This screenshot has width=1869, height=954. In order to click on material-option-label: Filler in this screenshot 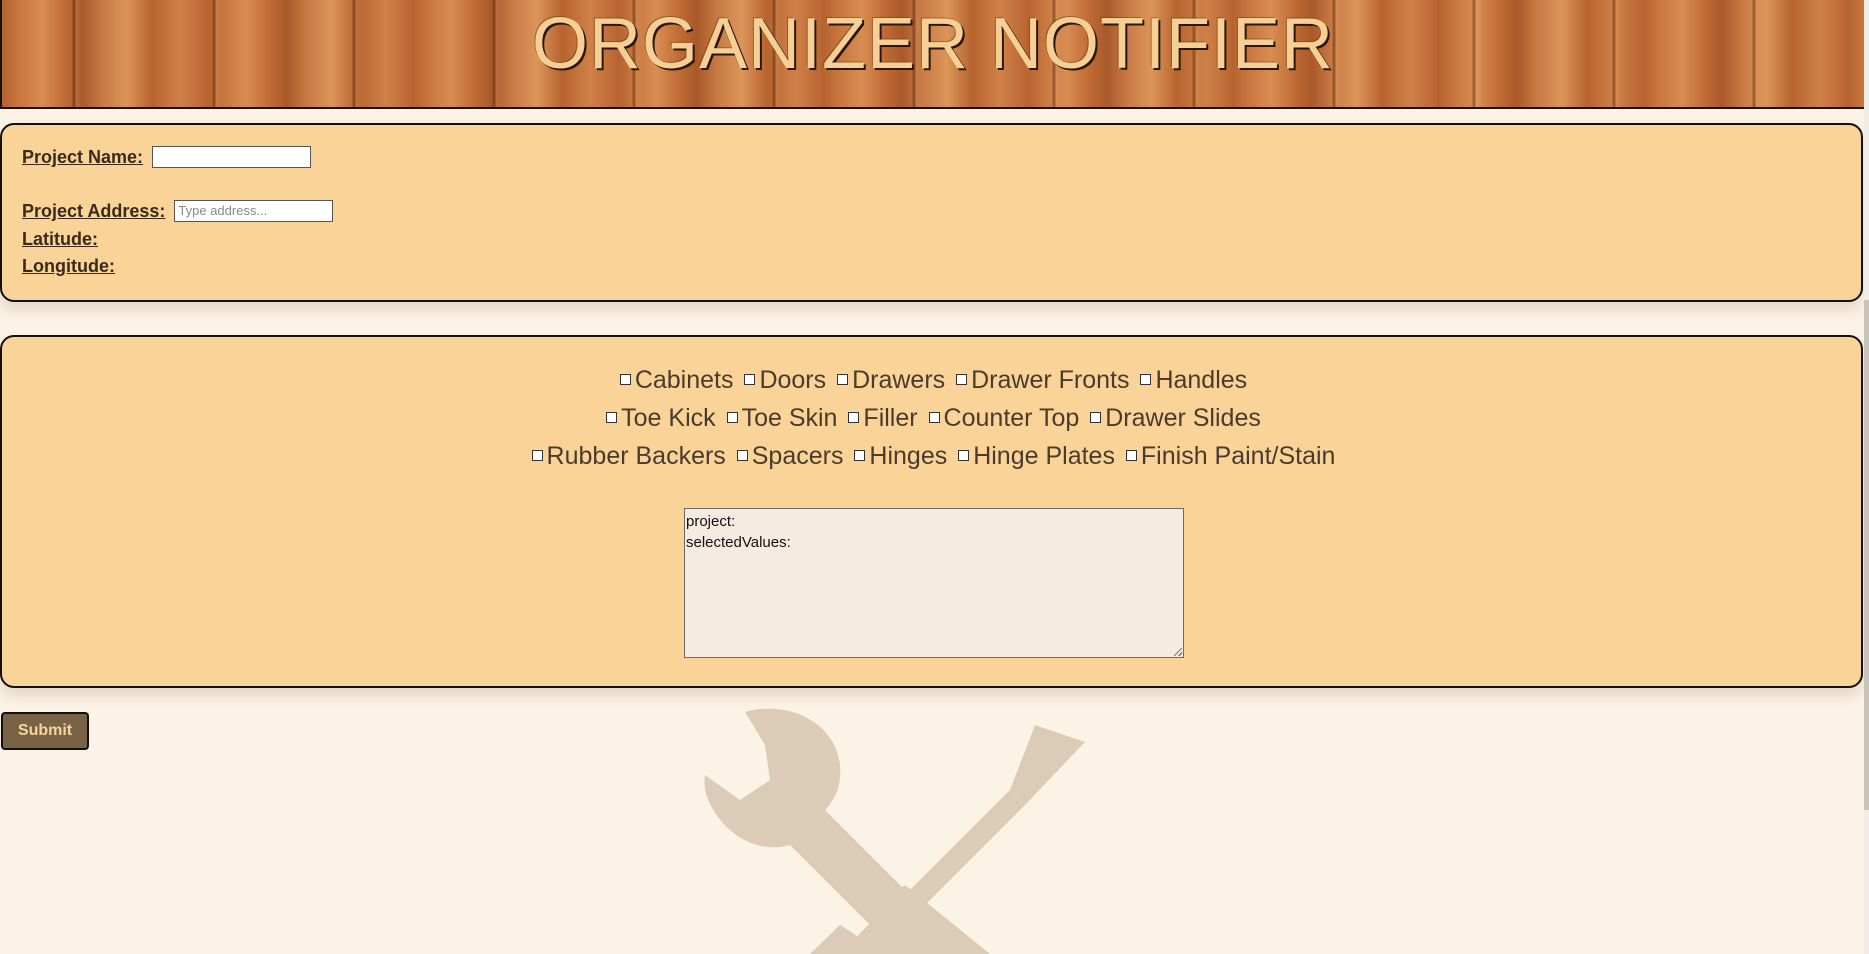, I will do `click(890, 418)`.